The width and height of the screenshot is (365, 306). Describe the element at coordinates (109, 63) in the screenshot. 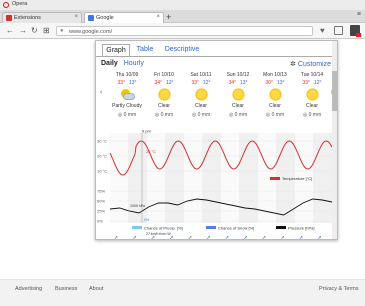

I see `daily-button: Daily` at that location.